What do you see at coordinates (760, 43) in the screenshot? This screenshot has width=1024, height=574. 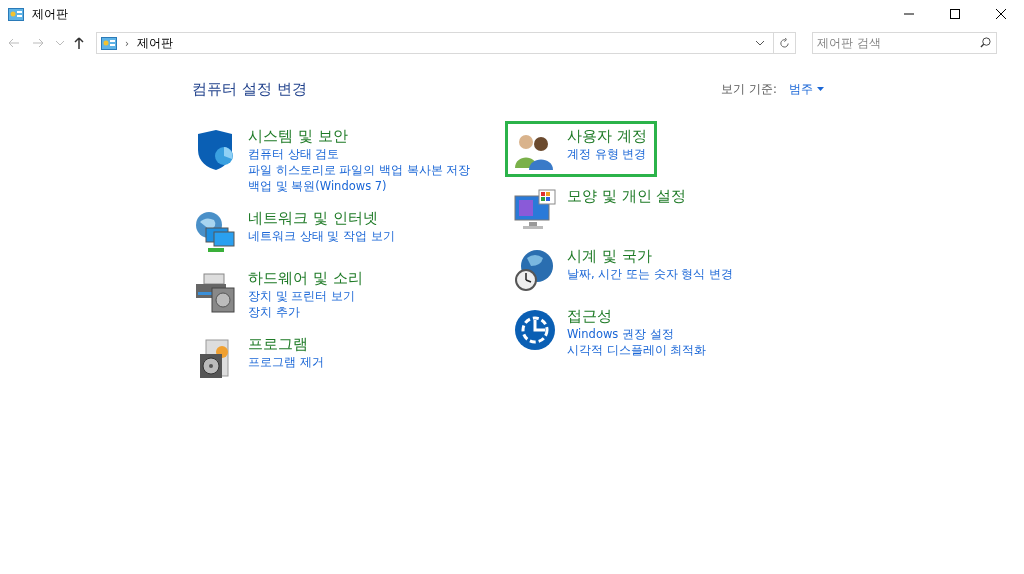 I see `chevron-down-icon` at bounding box center [760, 43].